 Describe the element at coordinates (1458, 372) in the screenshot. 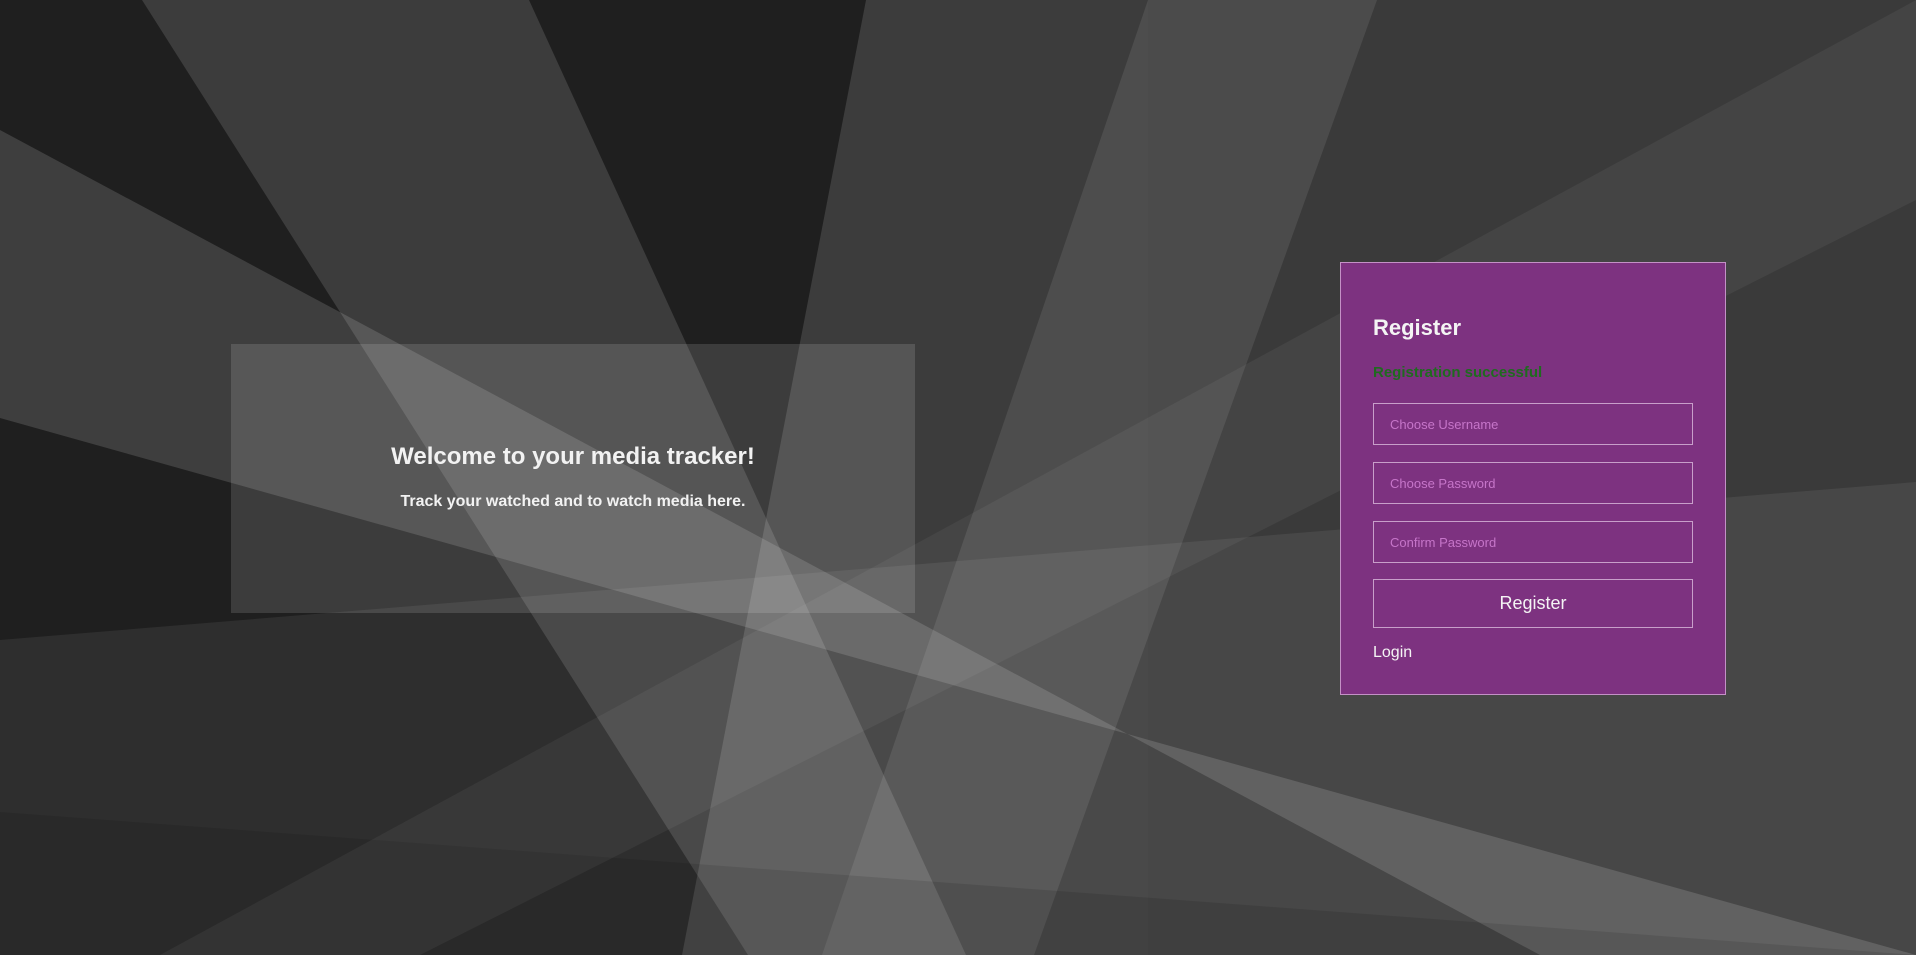

I see `success-message: Registration successful` at that location.